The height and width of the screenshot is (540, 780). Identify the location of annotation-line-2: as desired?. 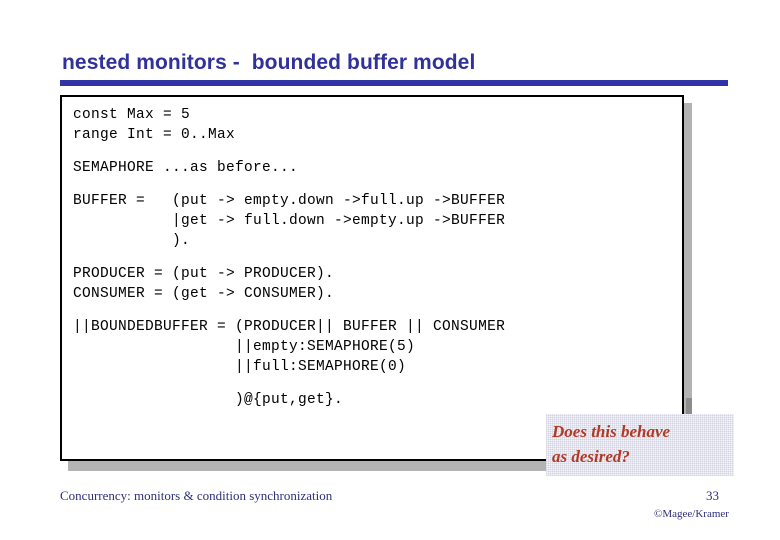
(591, 456).